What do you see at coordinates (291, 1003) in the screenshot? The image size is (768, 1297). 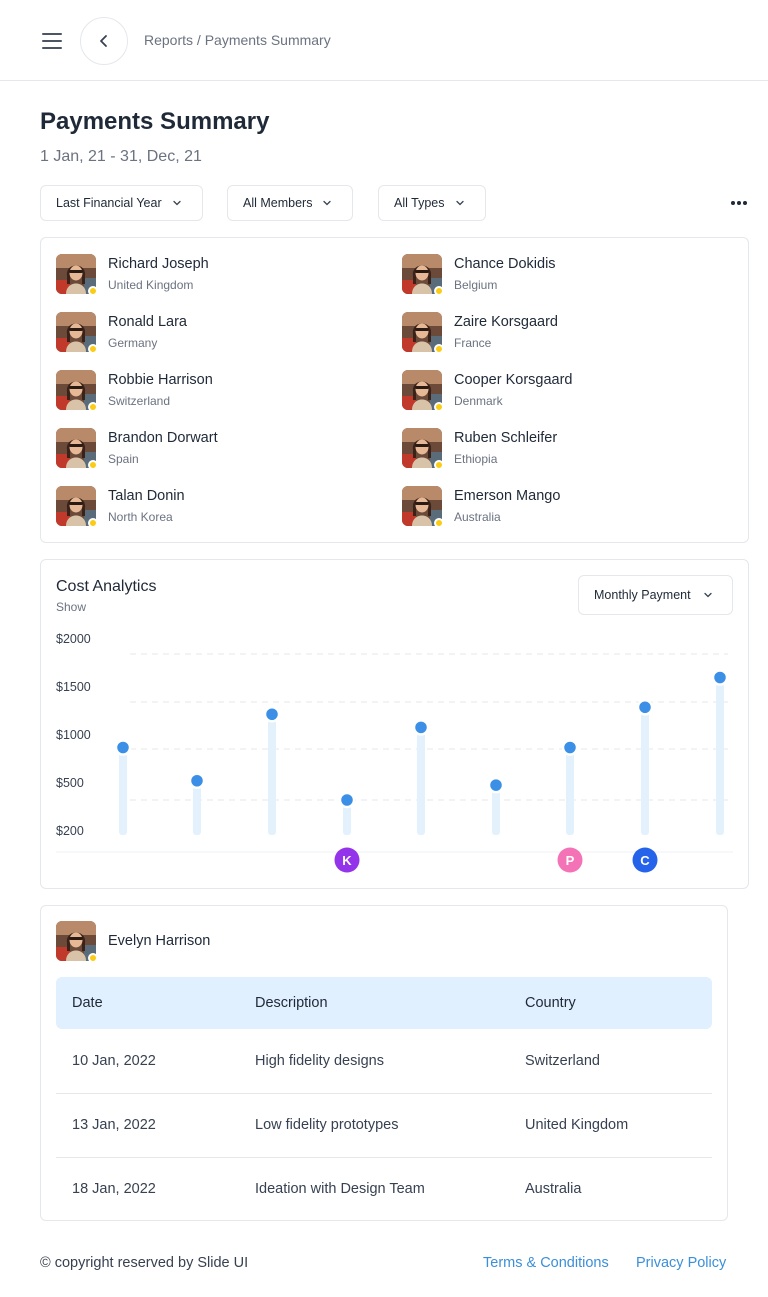 I see `column-header-description: Description` at bounding box center [291, 1003].